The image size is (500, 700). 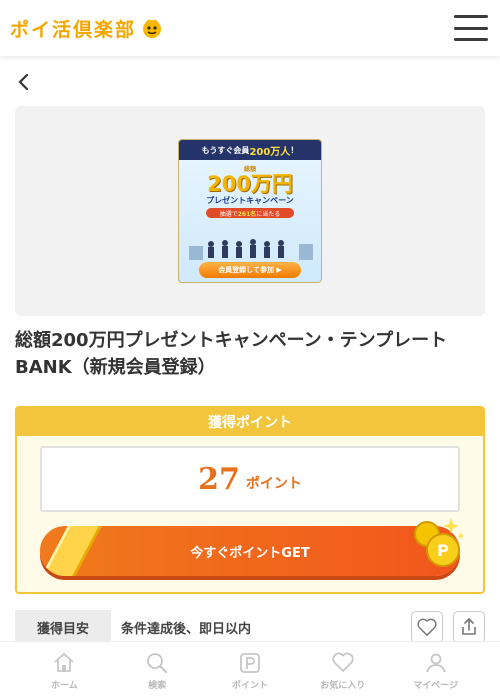 I want to click on banner-top-prefix: もうすぐ会員, so click(x=225, y=150).